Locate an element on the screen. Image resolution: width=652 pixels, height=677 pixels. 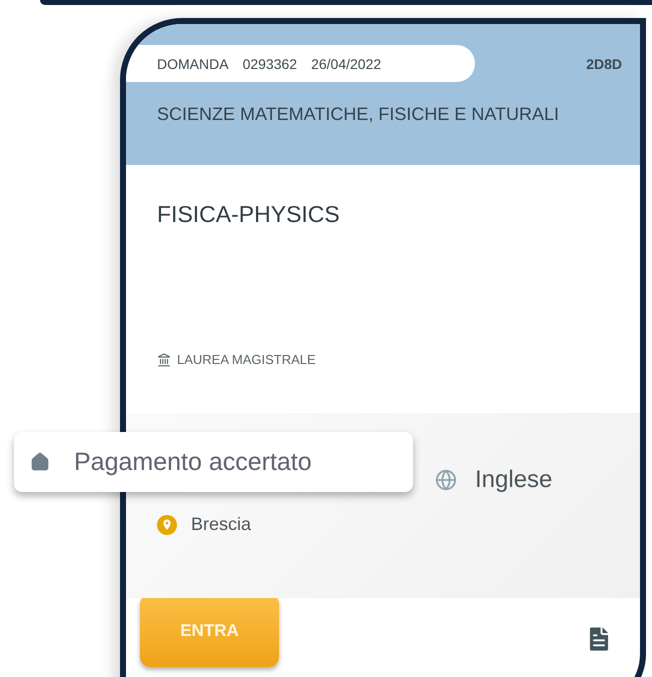
faculty-name: SCIENZE MATEMATICHE, FISICHE E NATURALI is located at coordinates (358, 114).